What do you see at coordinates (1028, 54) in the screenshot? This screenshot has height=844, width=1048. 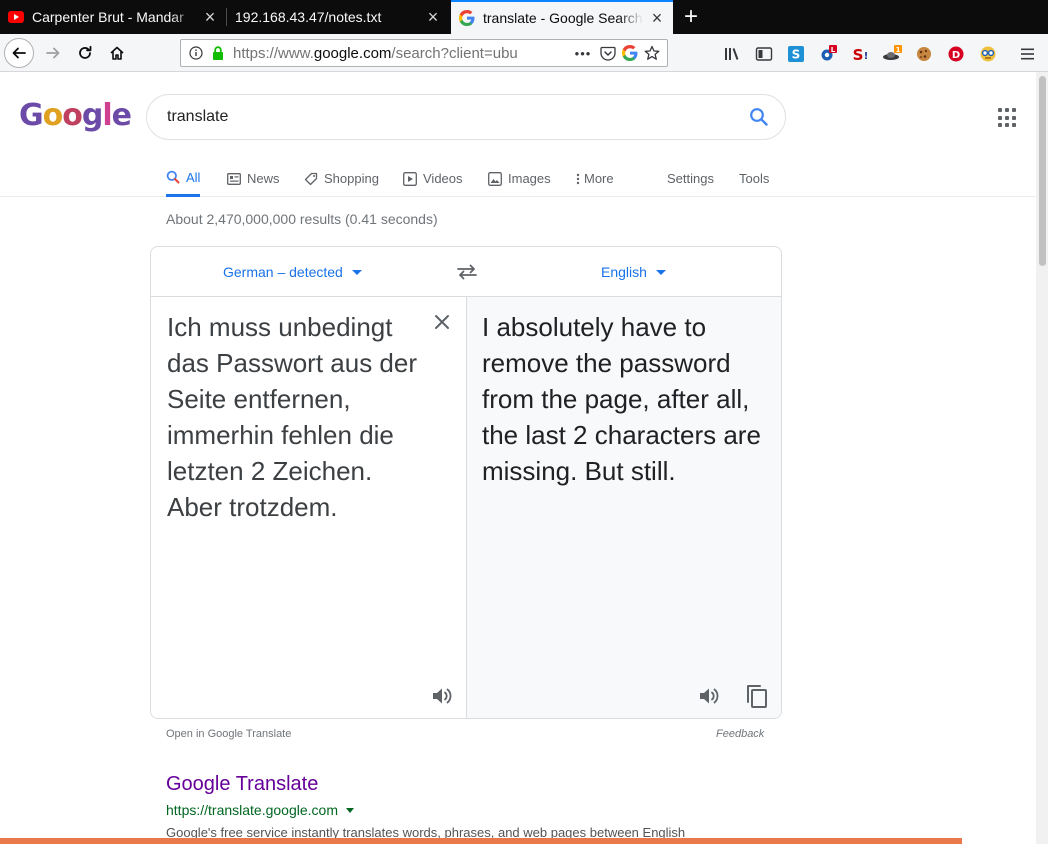 I see `hamburger-menu-icon` at bounding box center [1028, 54].